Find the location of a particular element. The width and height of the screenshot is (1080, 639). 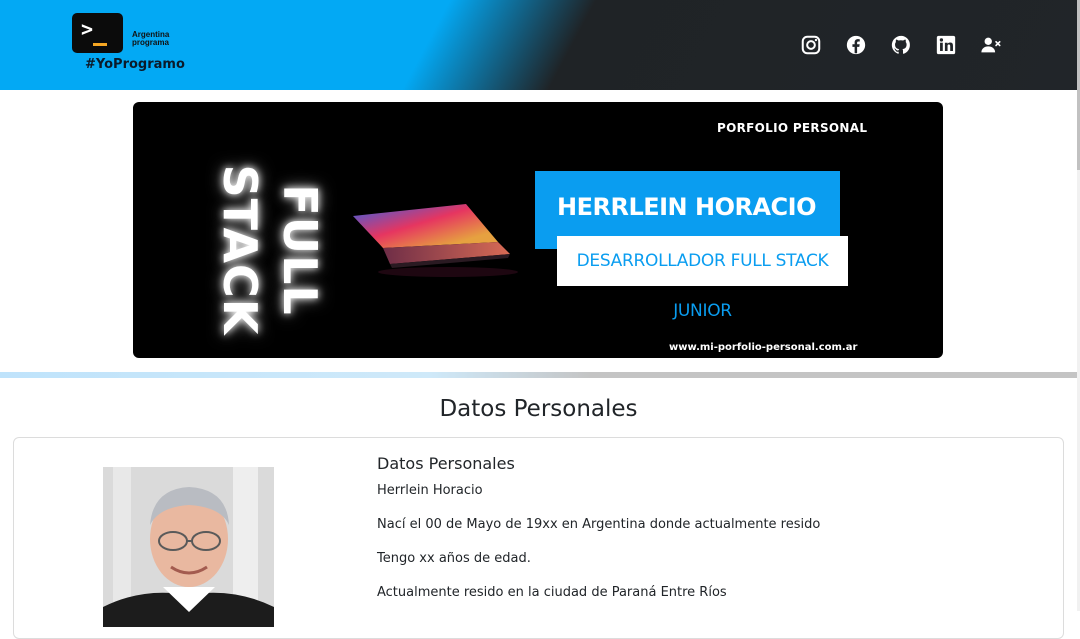

github-icon is located at coordinates (901, 45).